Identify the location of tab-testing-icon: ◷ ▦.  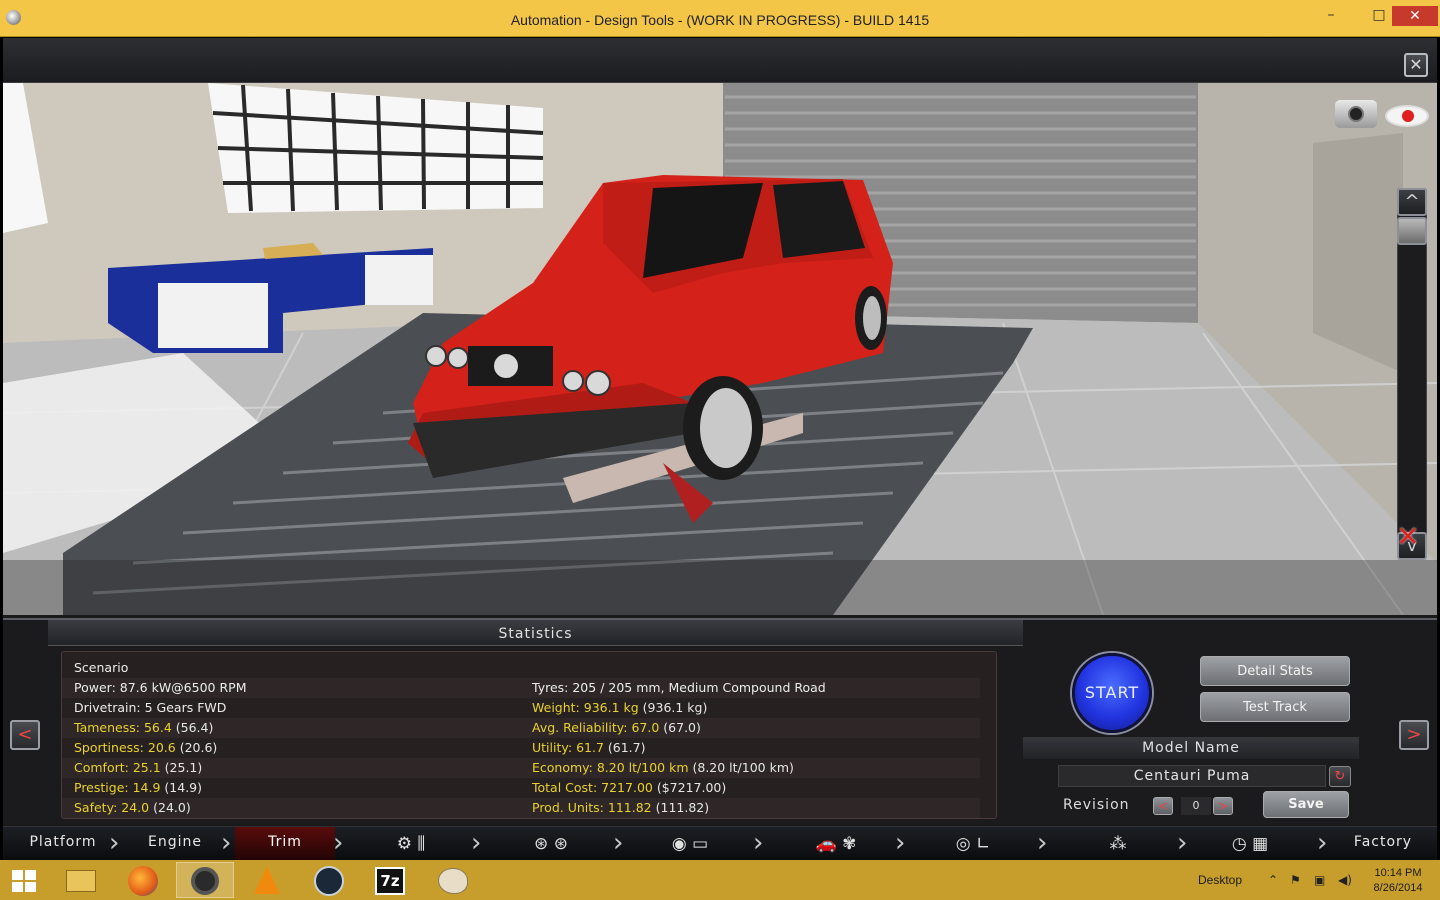
(1250, 844).